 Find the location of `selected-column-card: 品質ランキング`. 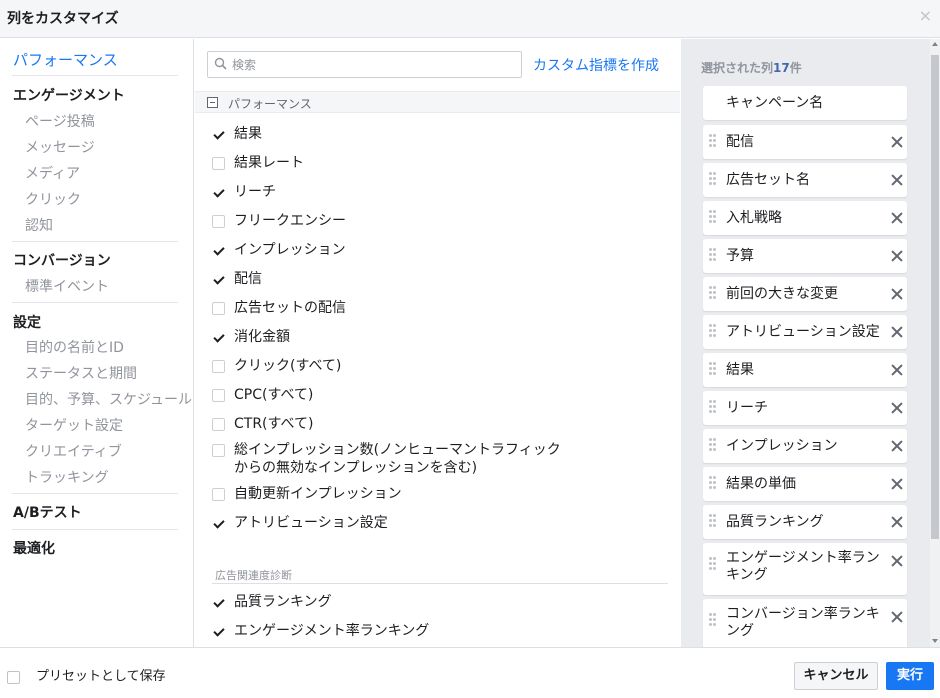

selected-column-card: 品質ランキング is located at coordinates (805, 522).